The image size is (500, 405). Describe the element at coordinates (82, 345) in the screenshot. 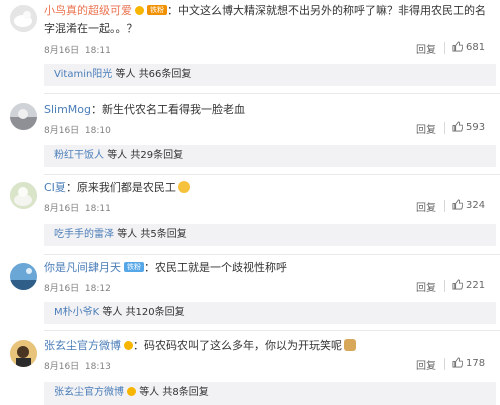

I see `comment-username: 张玄尘官方微博` at that location.